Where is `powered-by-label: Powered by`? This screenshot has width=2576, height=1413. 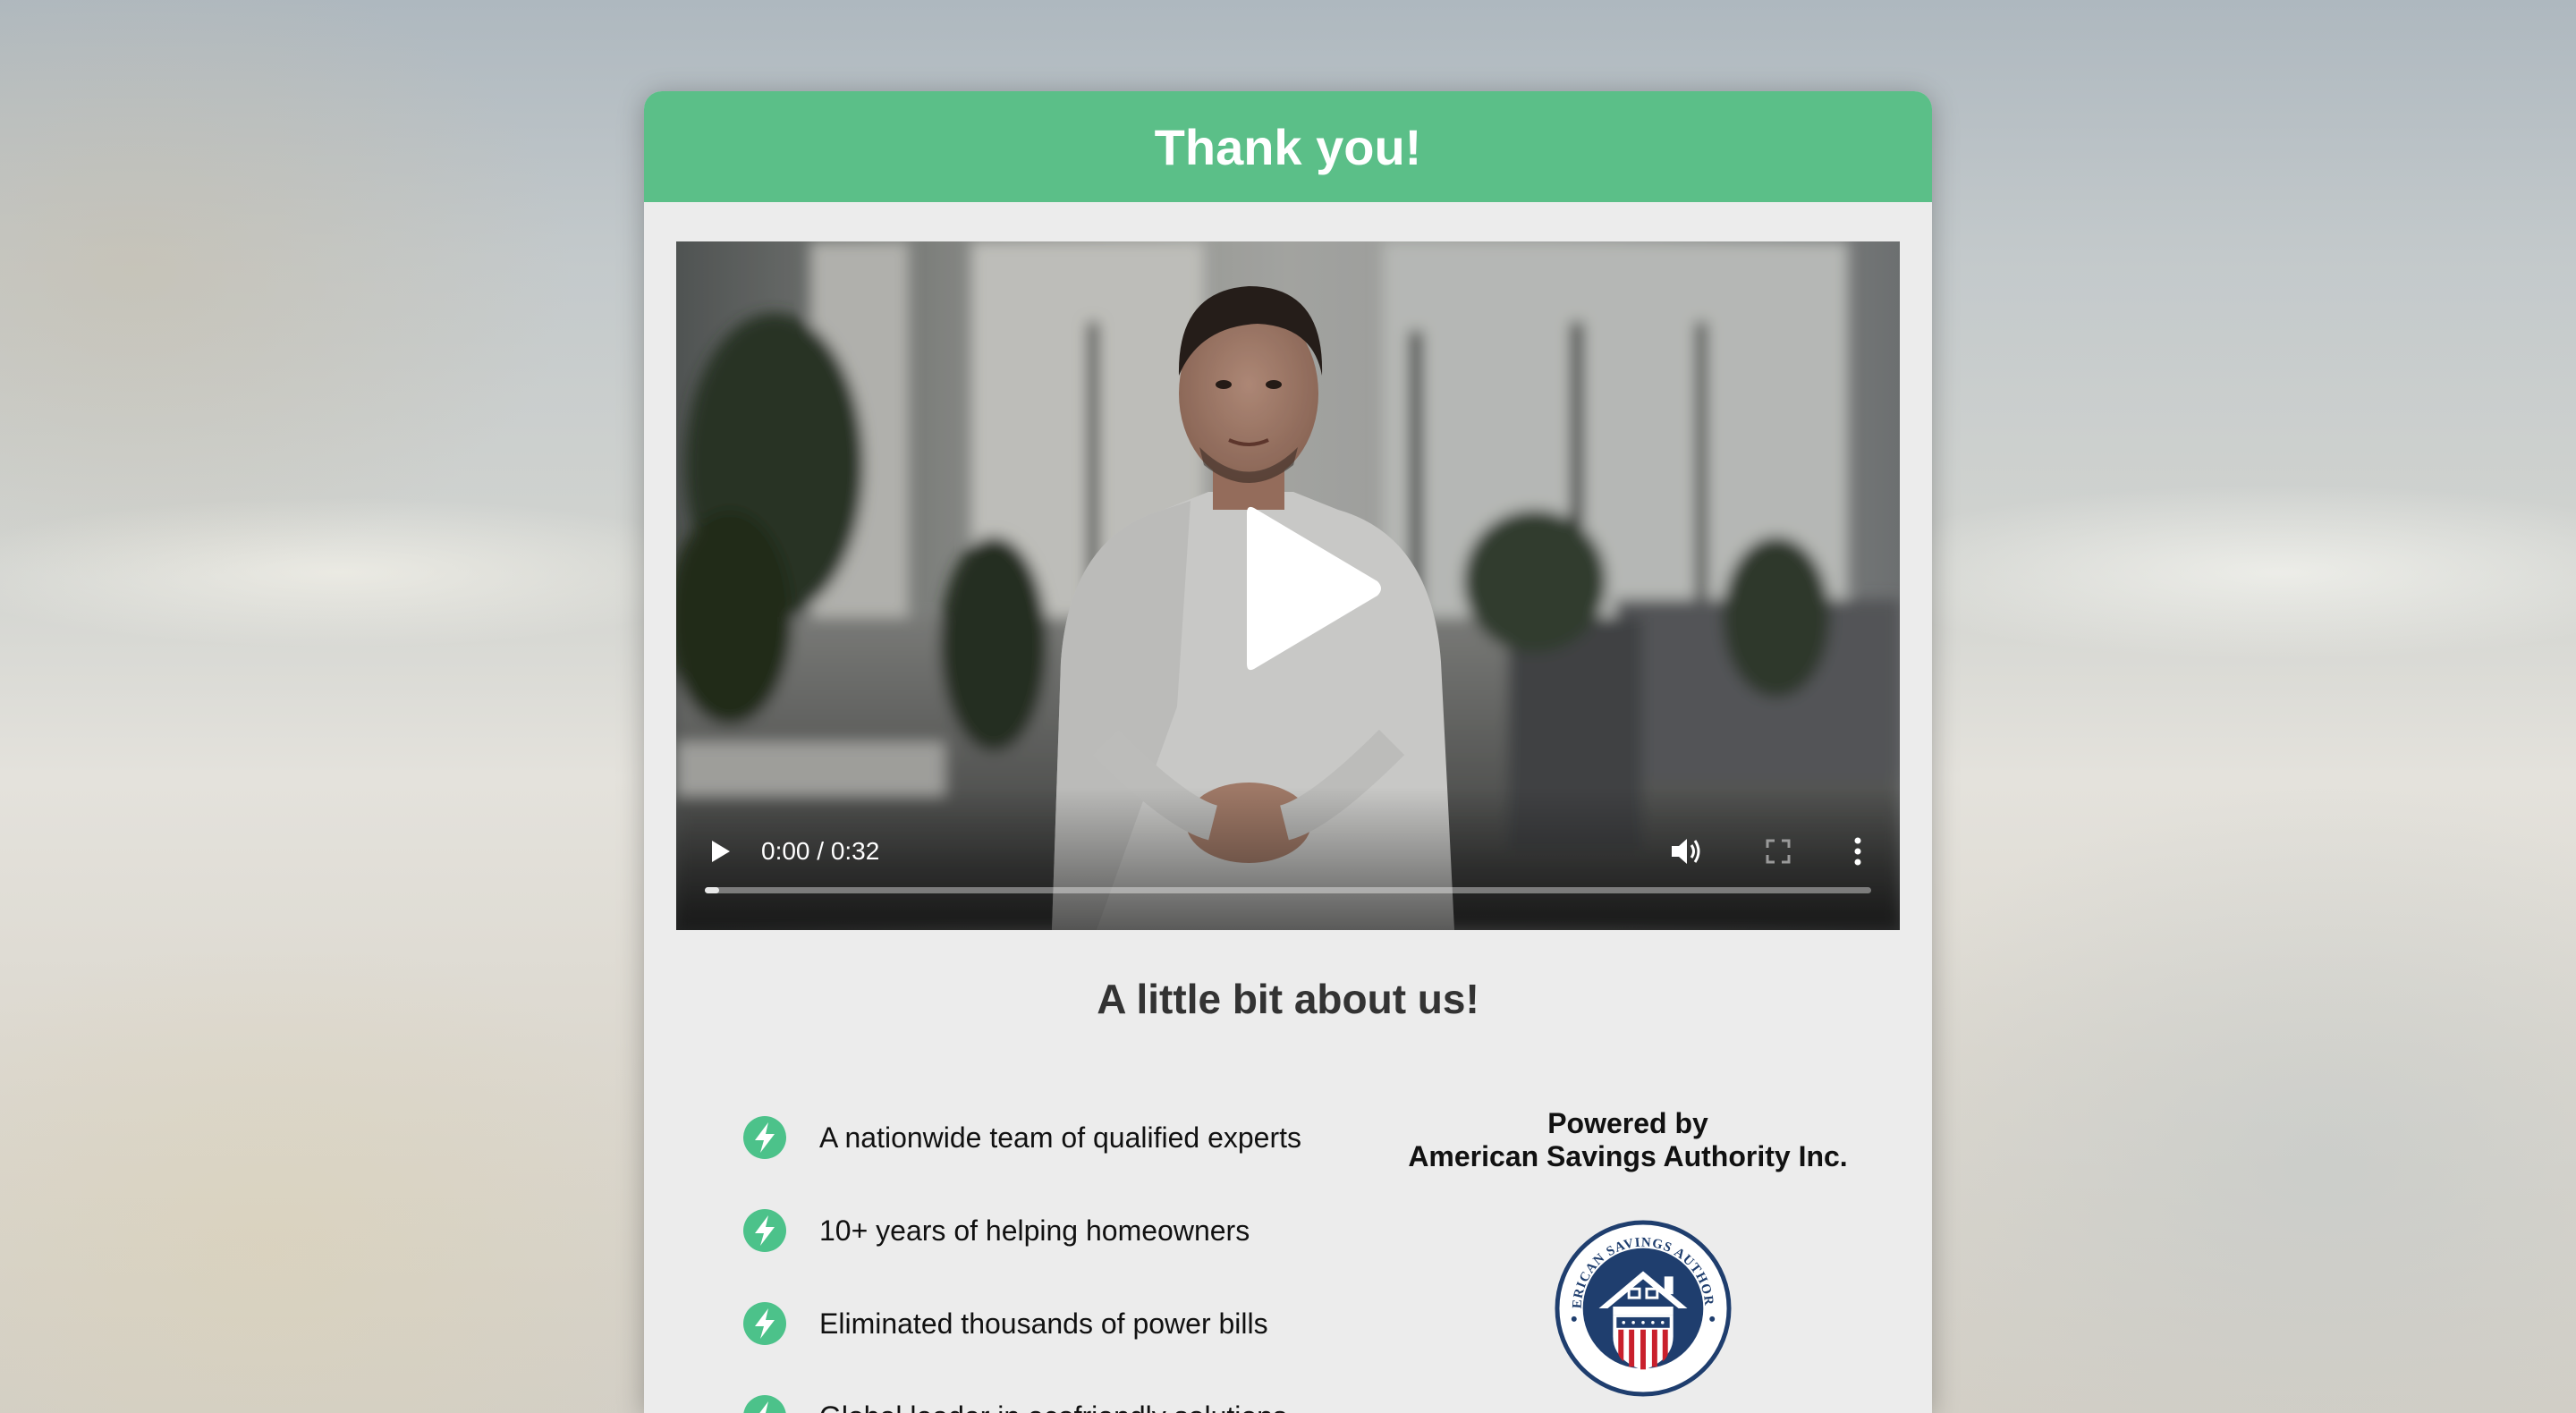
powered-by-label: Powered by is located at coordinates (1627, 1123).